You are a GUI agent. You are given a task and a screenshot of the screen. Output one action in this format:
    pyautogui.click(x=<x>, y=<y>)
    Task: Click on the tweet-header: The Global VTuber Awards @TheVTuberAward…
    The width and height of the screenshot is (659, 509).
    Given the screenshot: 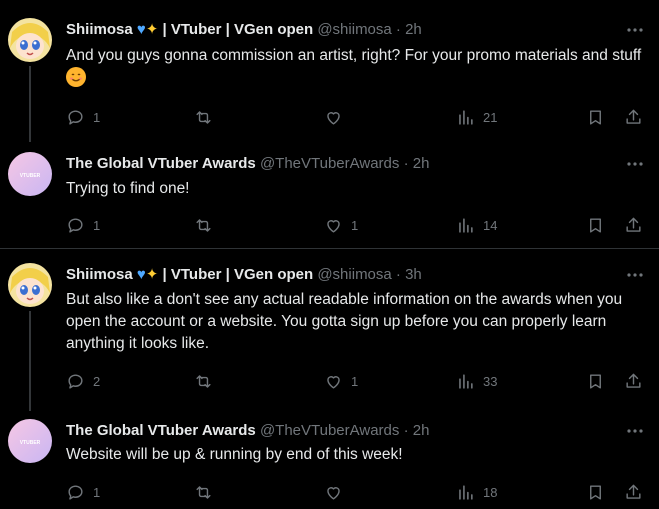 What is the action you would take?
    pyautogui.click(x=247, y=164)
    